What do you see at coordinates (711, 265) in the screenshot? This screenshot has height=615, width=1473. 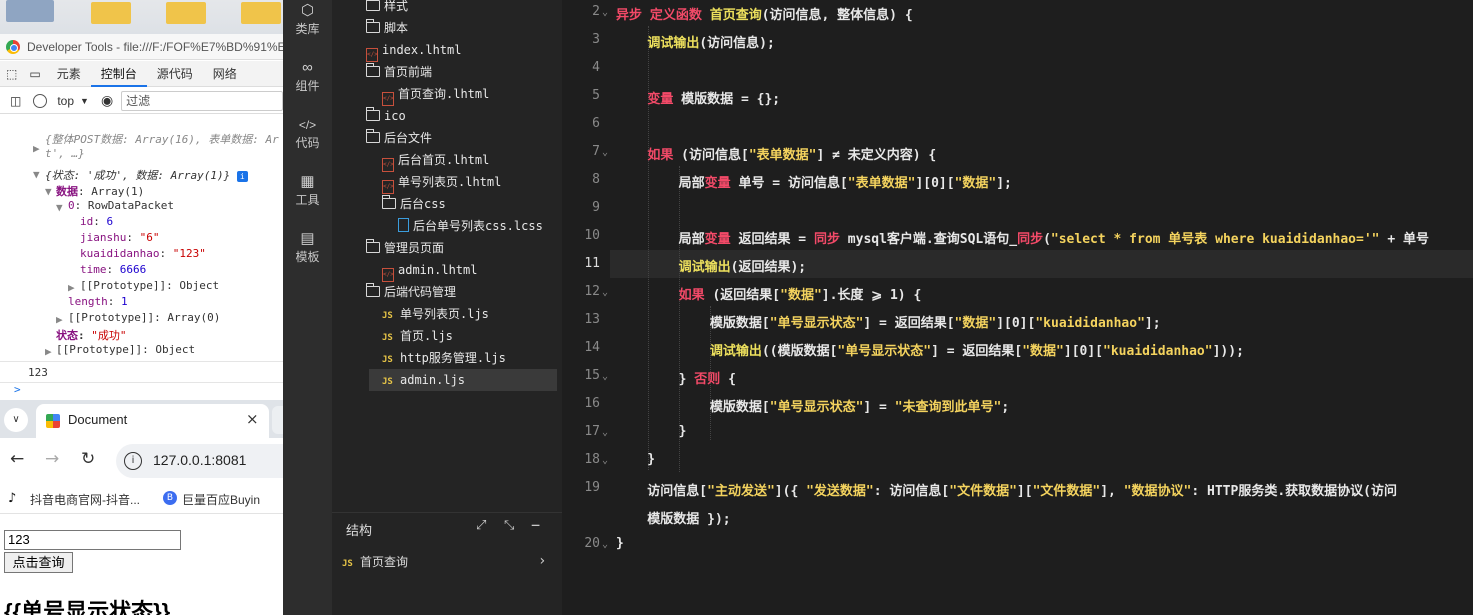 I see `code-line-current: 调试输出(返回结果);` at bounding box center [711, 265].